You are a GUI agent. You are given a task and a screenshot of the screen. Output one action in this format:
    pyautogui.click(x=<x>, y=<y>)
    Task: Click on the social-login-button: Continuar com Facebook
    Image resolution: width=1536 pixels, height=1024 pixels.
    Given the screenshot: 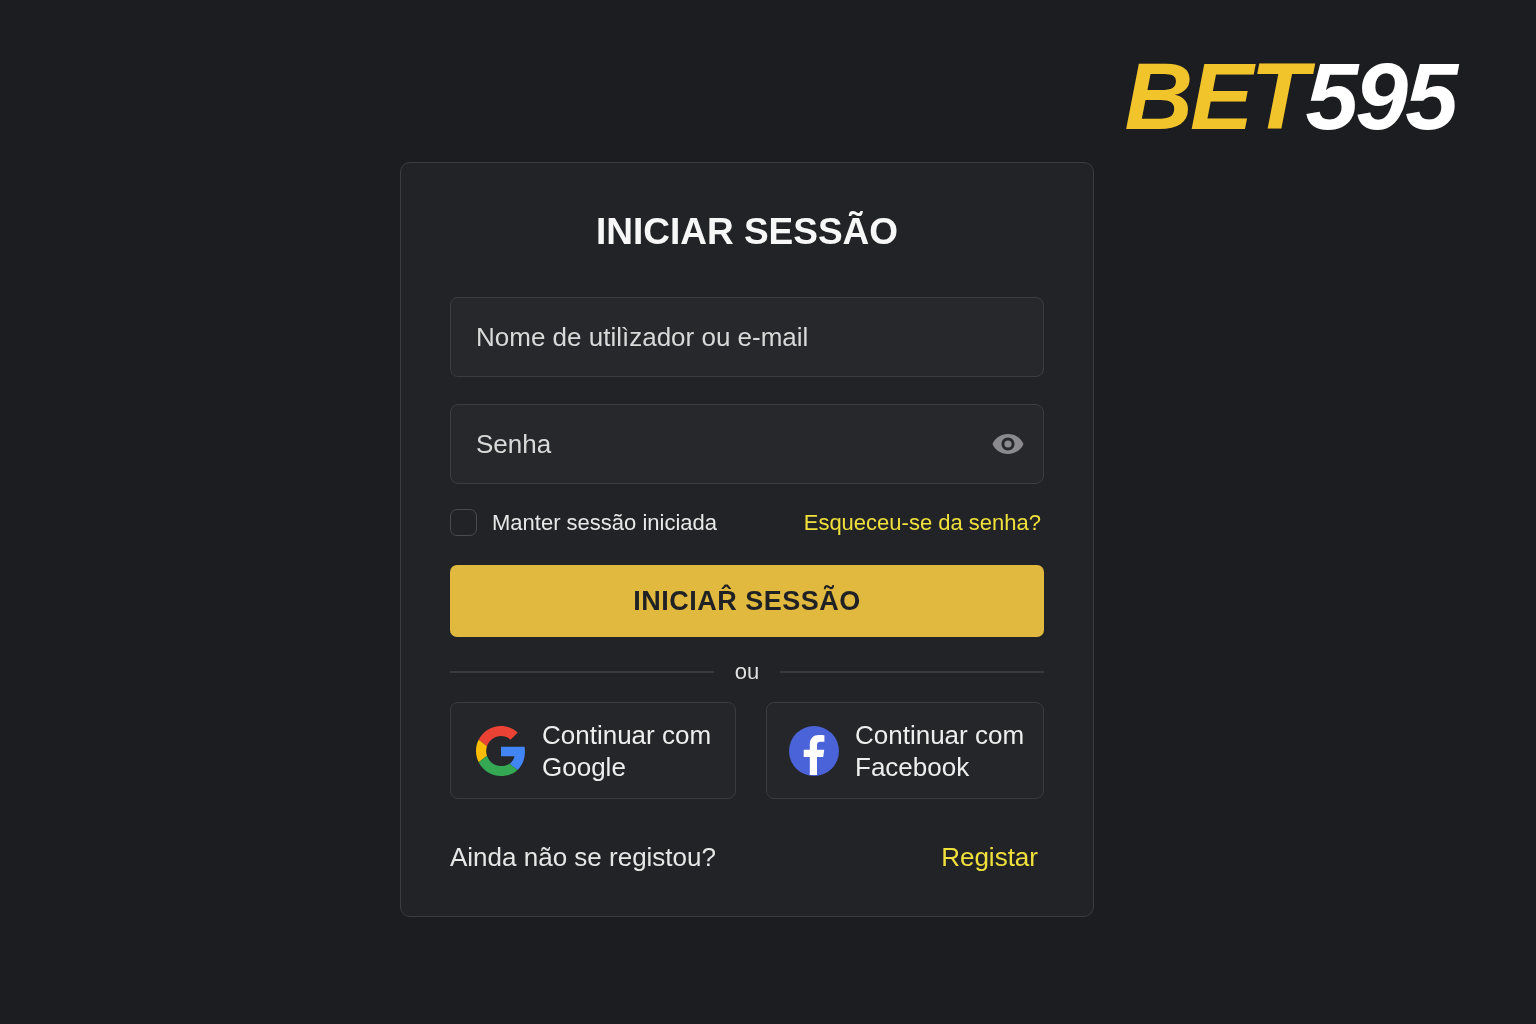 What is the action you would take?
    pyautogui.click(x=905, y=750)
    